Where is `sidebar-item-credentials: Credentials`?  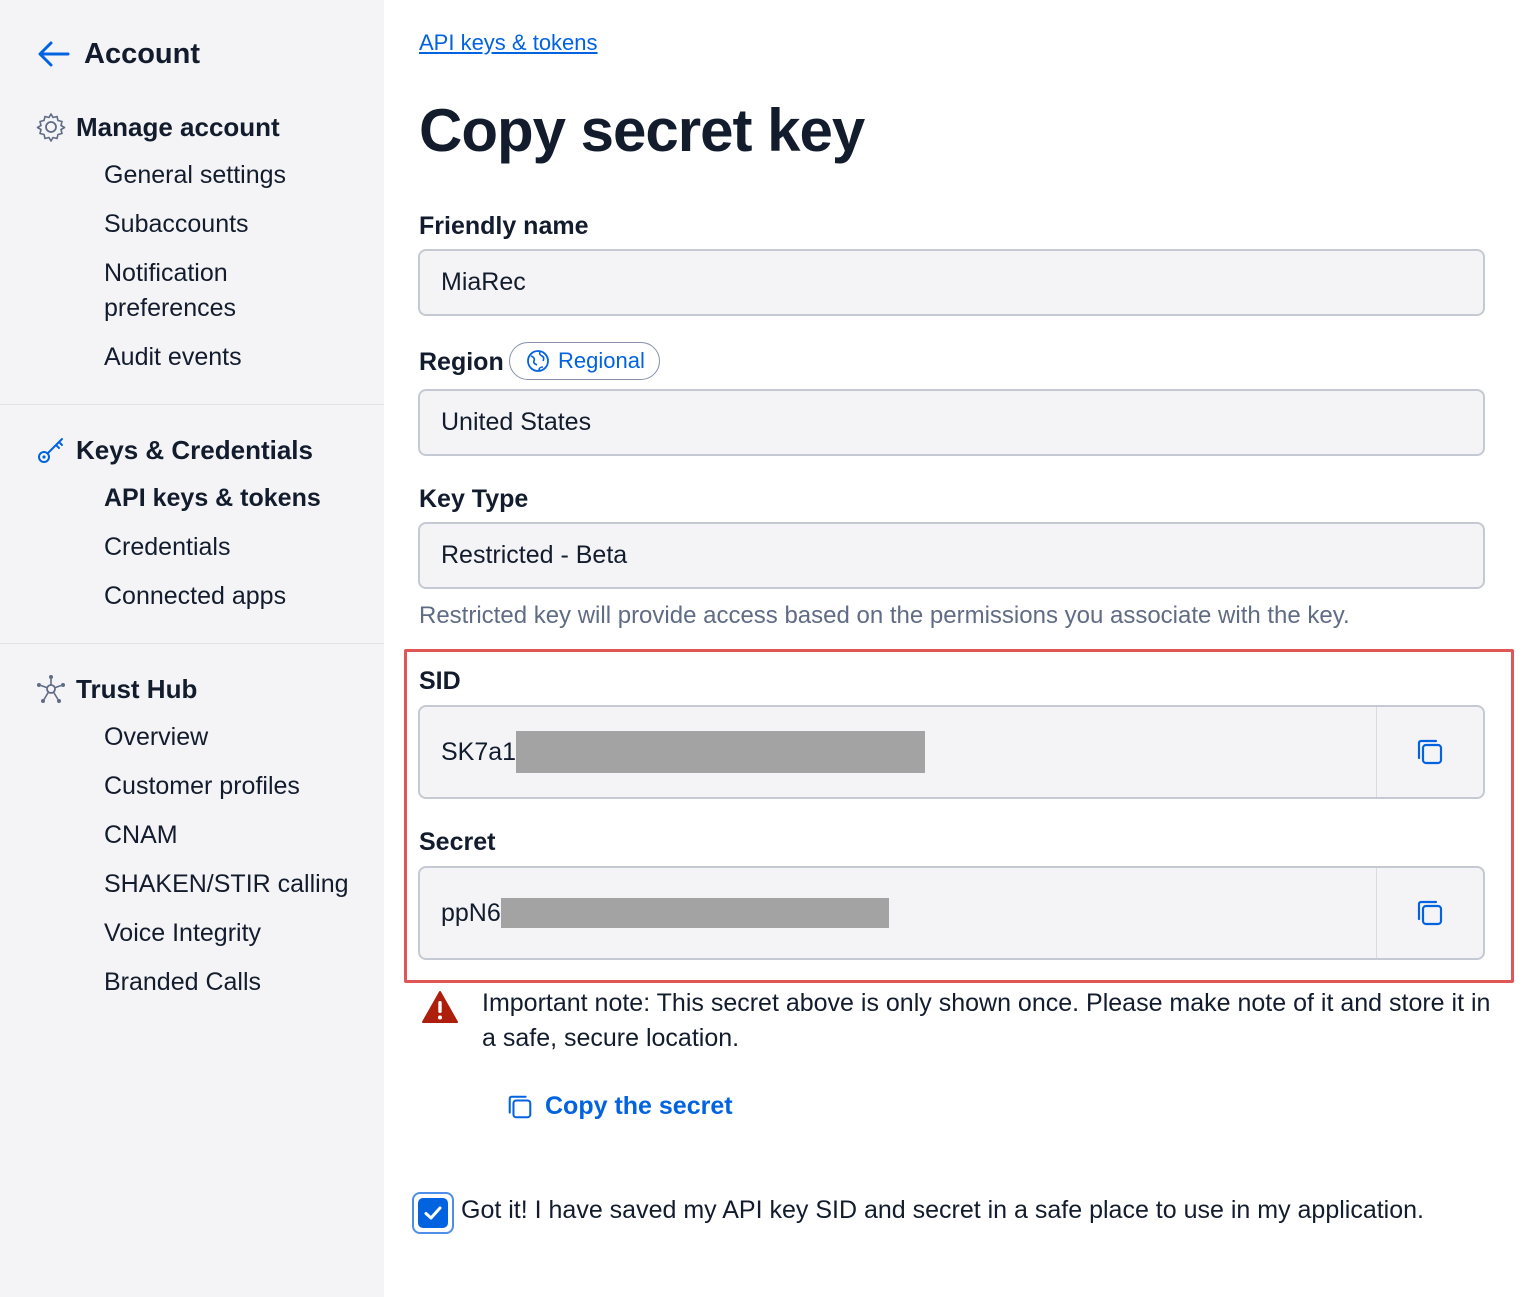 sidebar-item-credentials: Credentials is located at coordinates (167, 547).